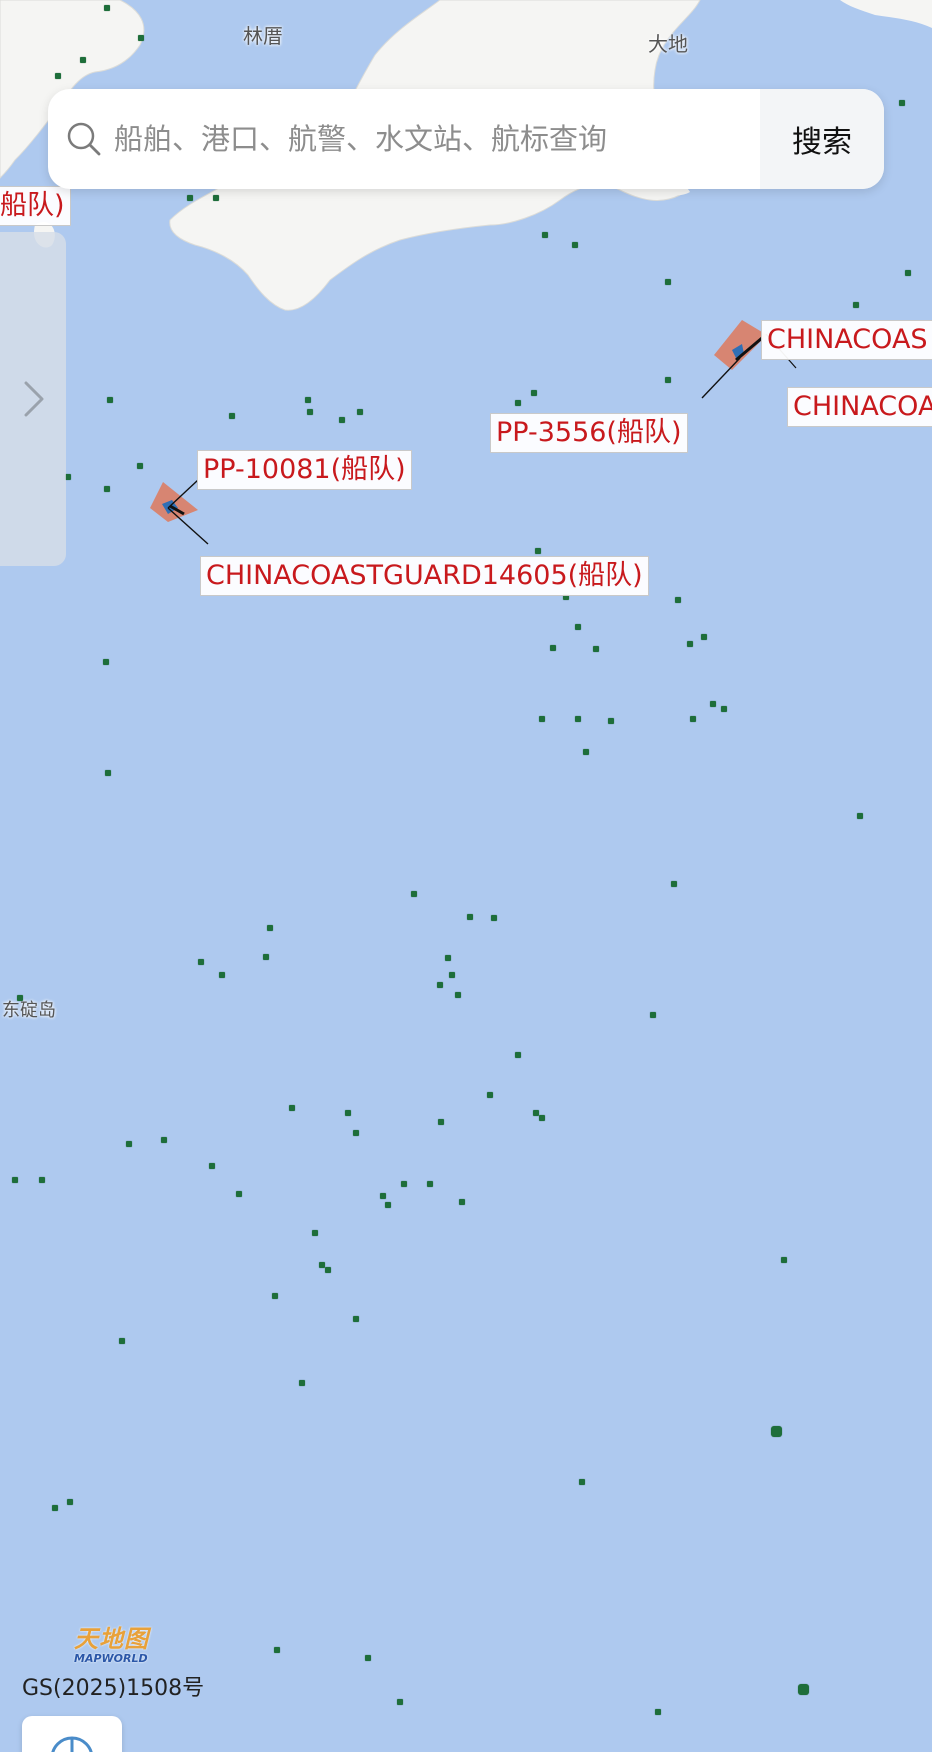 This screenshot has width=932, height=1752. What do you see at coordinates (589, 433) in the screenshot?
I see `vessel-label-pp3556: PP-3556(船队)` at bounding box center [589, 433].